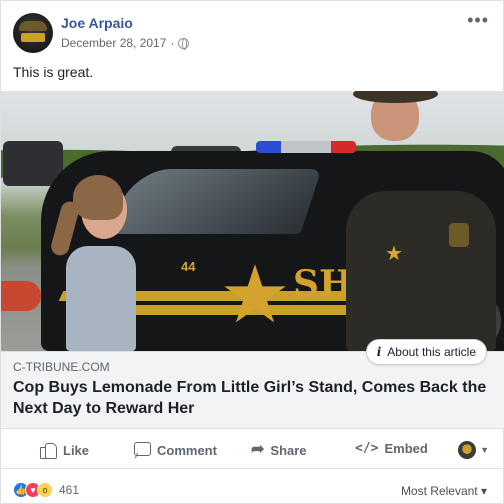  I want to click on post-status-text: This is great., so click(53, 72).